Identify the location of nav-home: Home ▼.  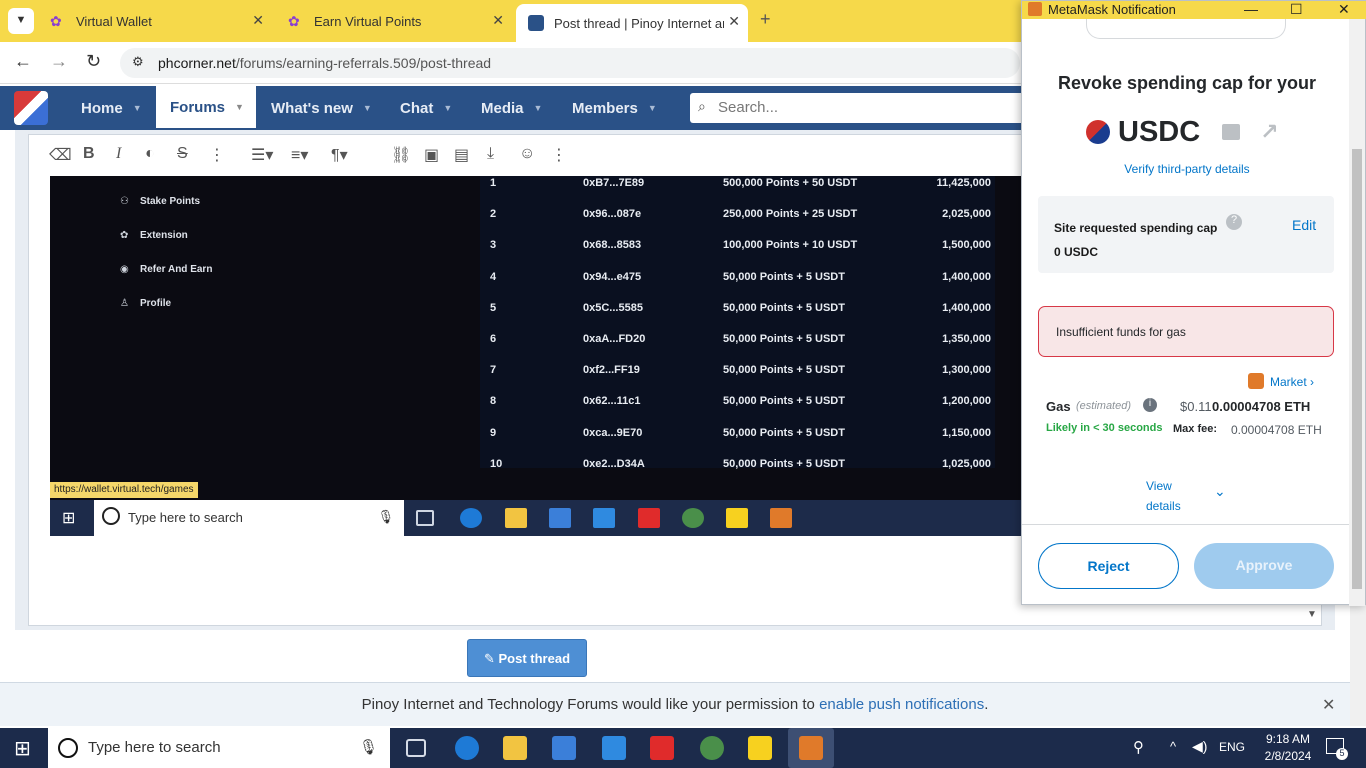
(111, 108).